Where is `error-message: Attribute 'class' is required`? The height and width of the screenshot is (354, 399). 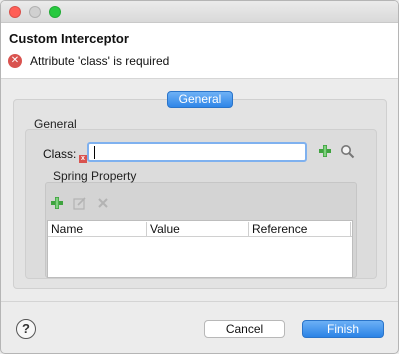
error-message: Attribute 'class' is required is located at coordinates (100, 61).